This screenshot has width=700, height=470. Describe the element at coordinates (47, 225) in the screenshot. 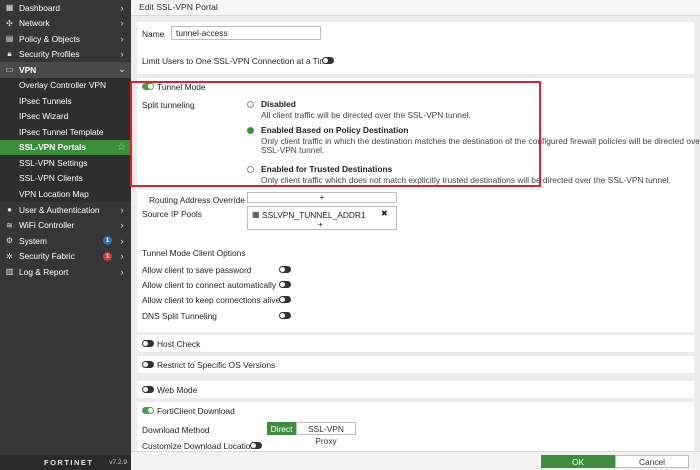

I see `sidebar-item-label: WiFi Controller` at that location.